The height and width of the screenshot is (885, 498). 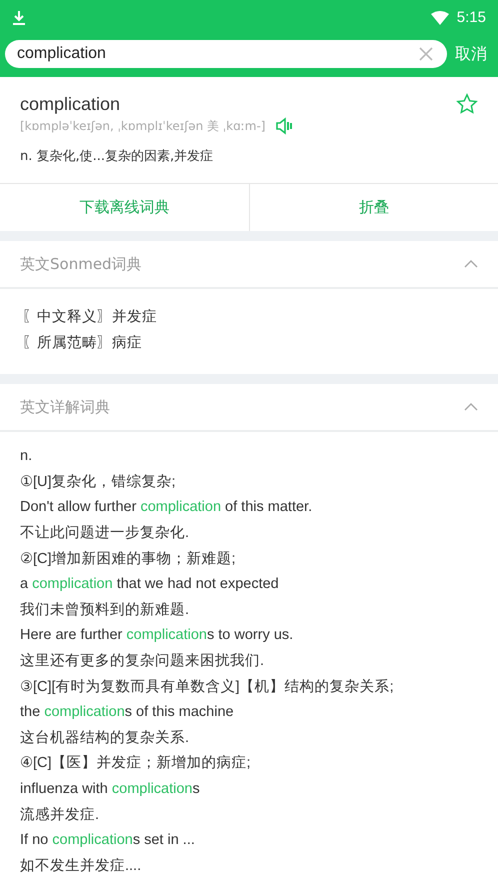 I want to click on section-title: 英文Sonmed词典, so click(x=81, y=264).